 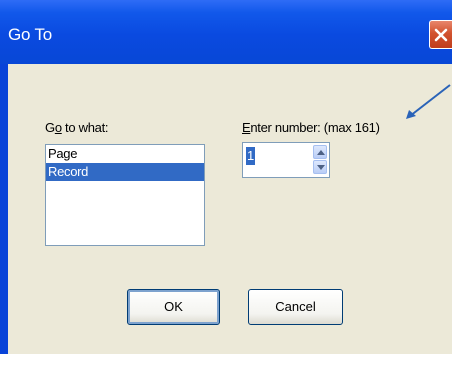 What do you see at coordinates (295, 307) in the screenshot?
I see `cancel-button: Cancel` at bounding box center [295, 307].